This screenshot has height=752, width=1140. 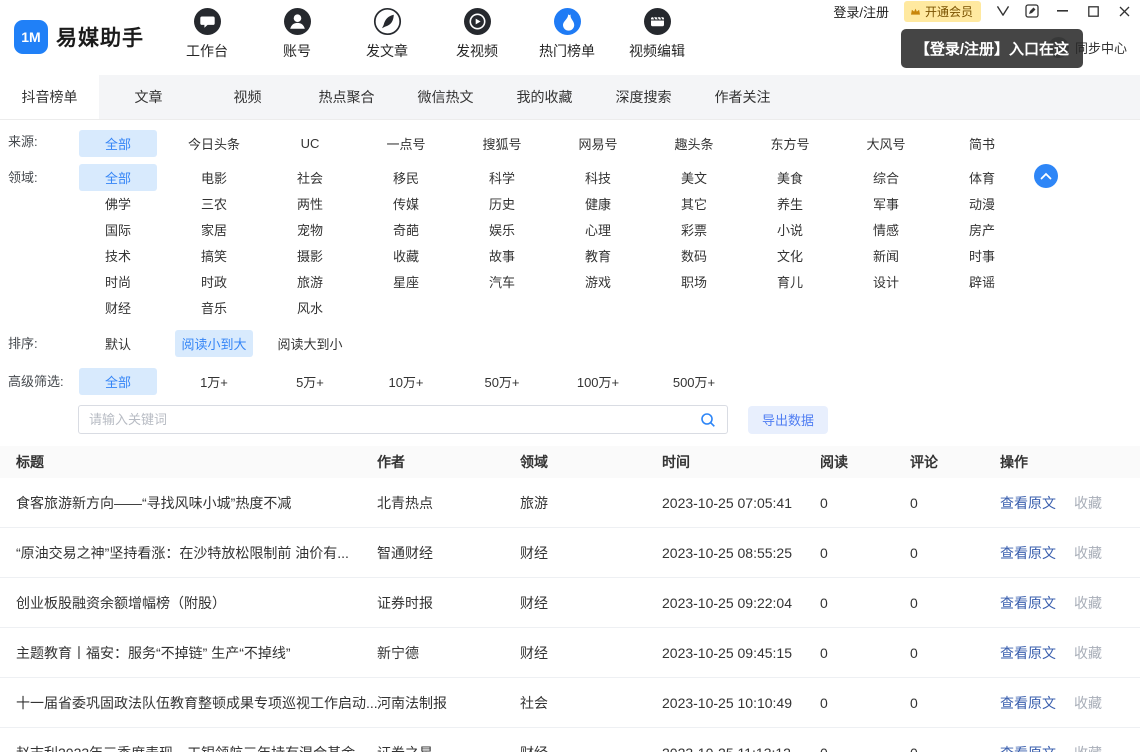 I want to click on filter-chip: 房产, so click(x=982, y=229).